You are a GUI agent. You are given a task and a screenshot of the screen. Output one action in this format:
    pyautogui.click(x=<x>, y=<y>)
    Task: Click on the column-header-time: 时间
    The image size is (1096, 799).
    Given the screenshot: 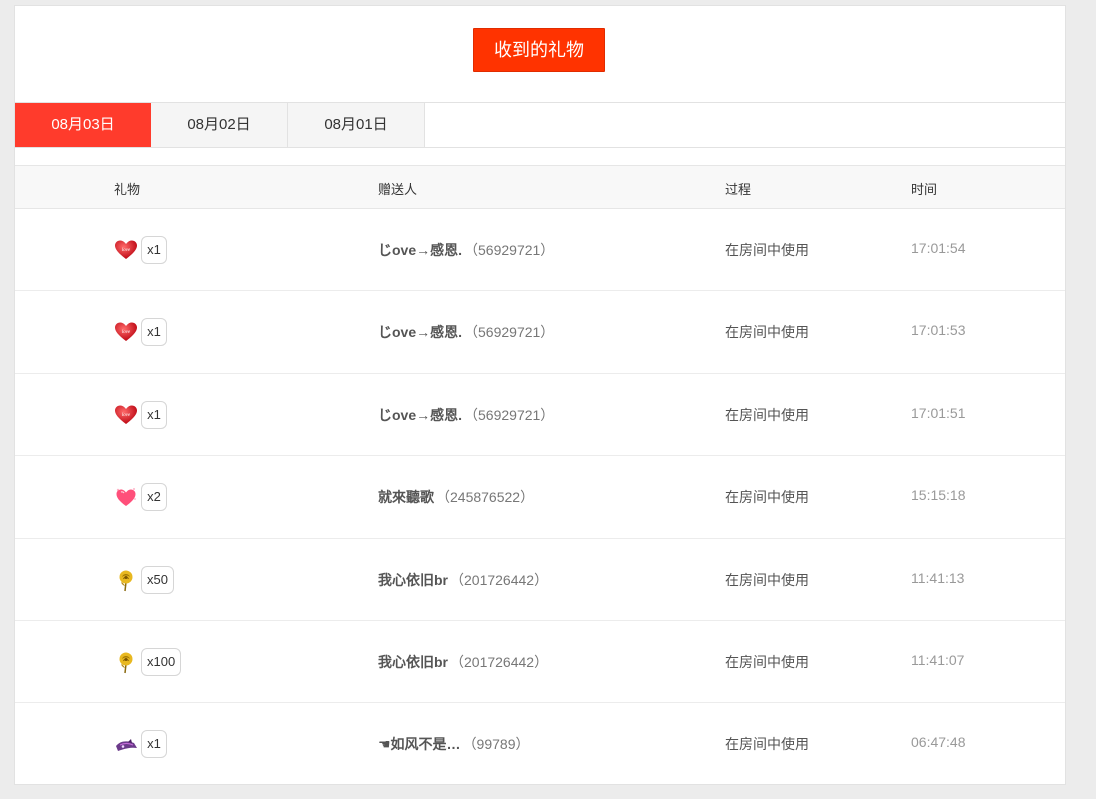 What is the action you would take?
    pyautogui.click(x=924, y=189)
    